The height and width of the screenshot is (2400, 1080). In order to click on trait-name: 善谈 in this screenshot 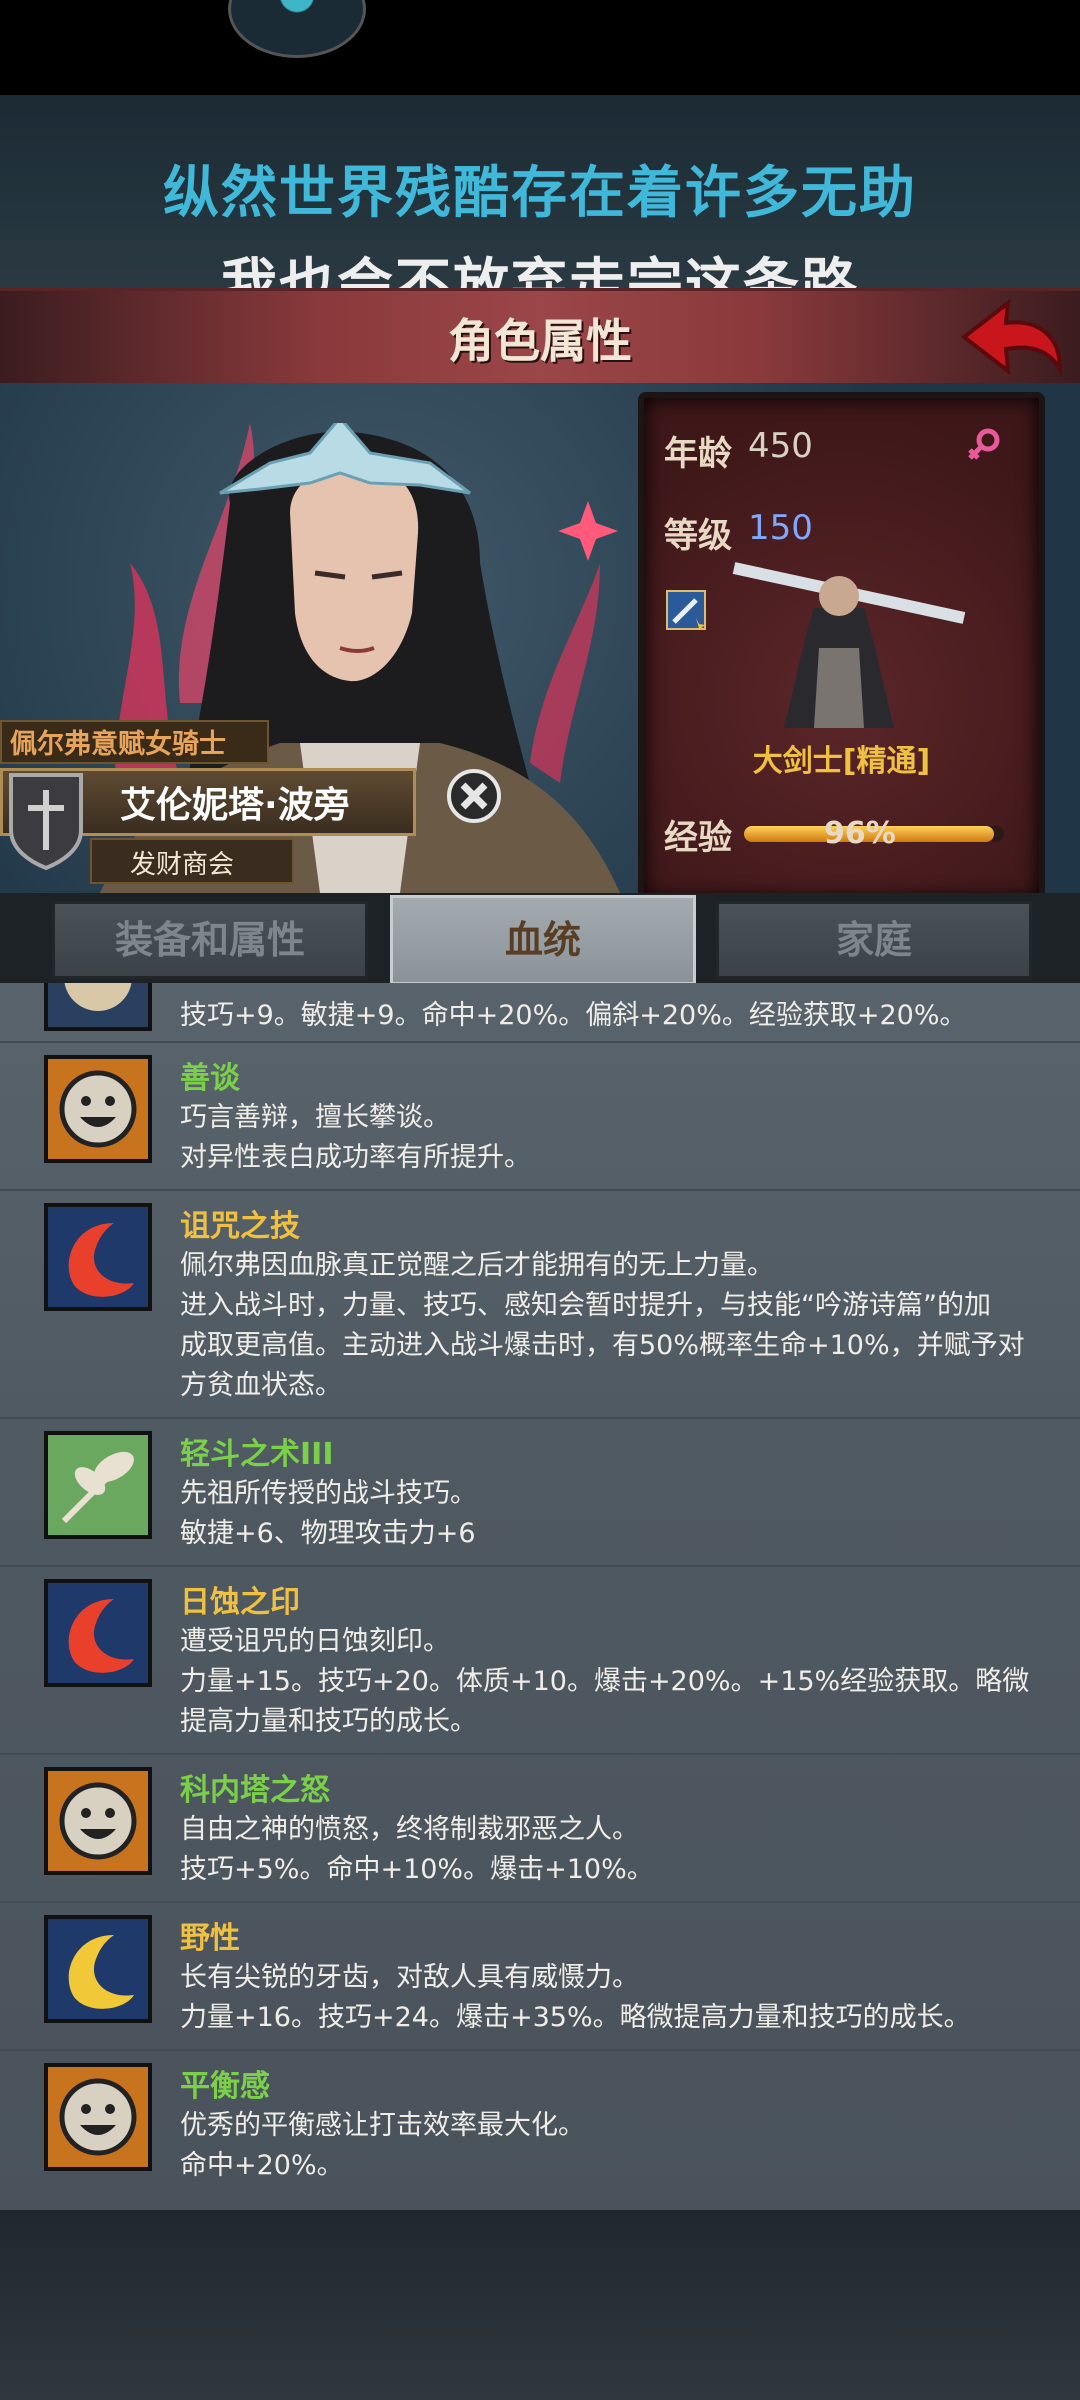, I will do `click(210, 1078)`.